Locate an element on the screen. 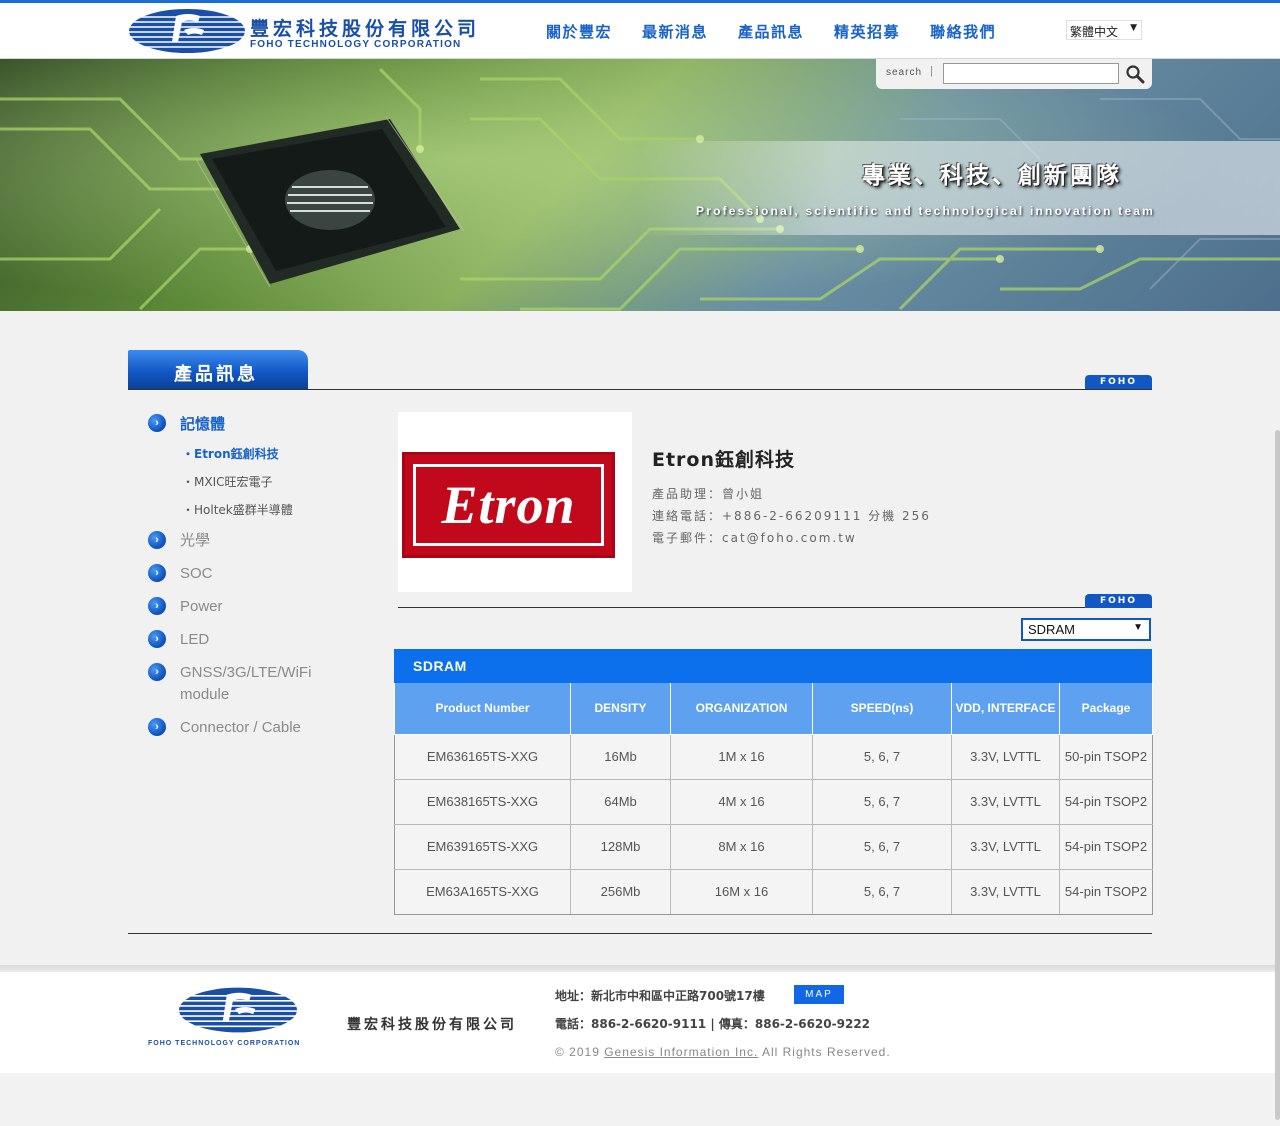  table-cell: 16Mb is located at coordinates (620, 756).